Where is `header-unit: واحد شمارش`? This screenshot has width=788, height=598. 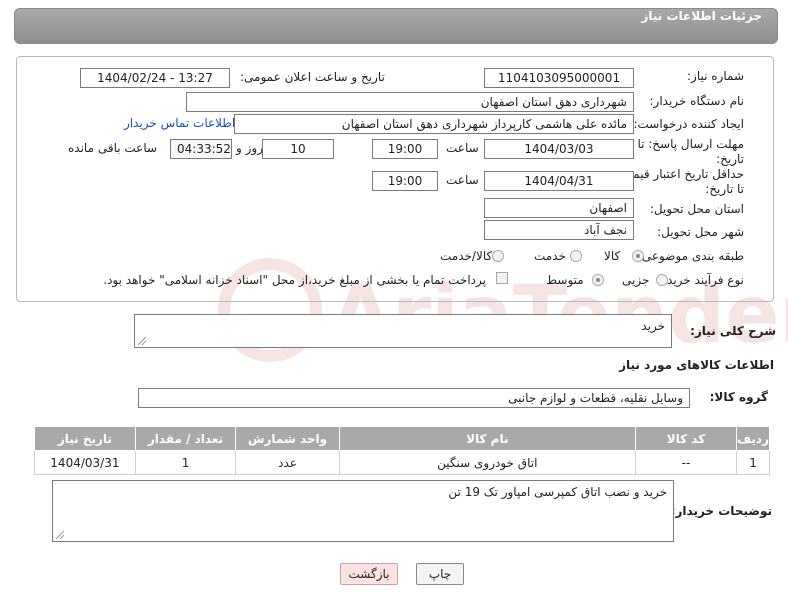
header-unit: واحد شمارش is located at coordinates (287, 438).